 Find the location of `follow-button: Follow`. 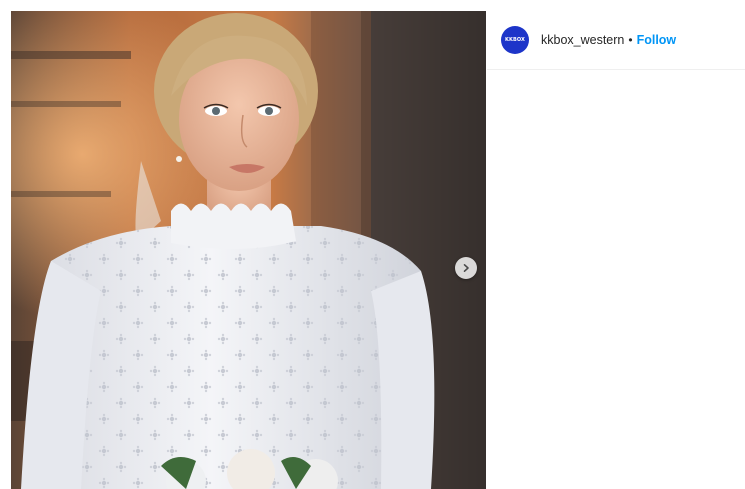

follow-button: Follow is located at coordinates (657, 40).